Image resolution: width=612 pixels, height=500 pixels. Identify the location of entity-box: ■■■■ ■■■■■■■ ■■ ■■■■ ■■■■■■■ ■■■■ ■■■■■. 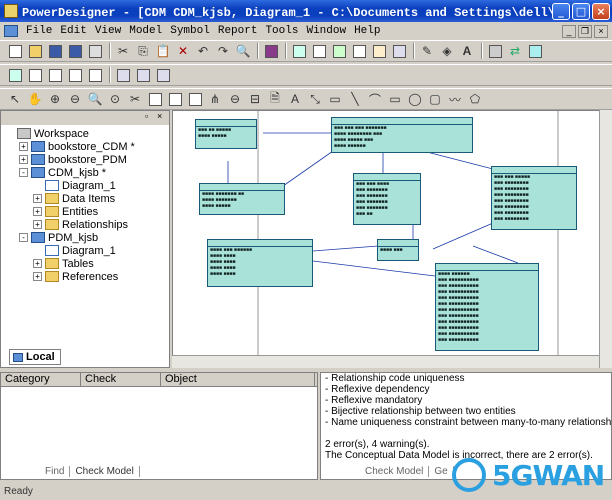
(242, 199).